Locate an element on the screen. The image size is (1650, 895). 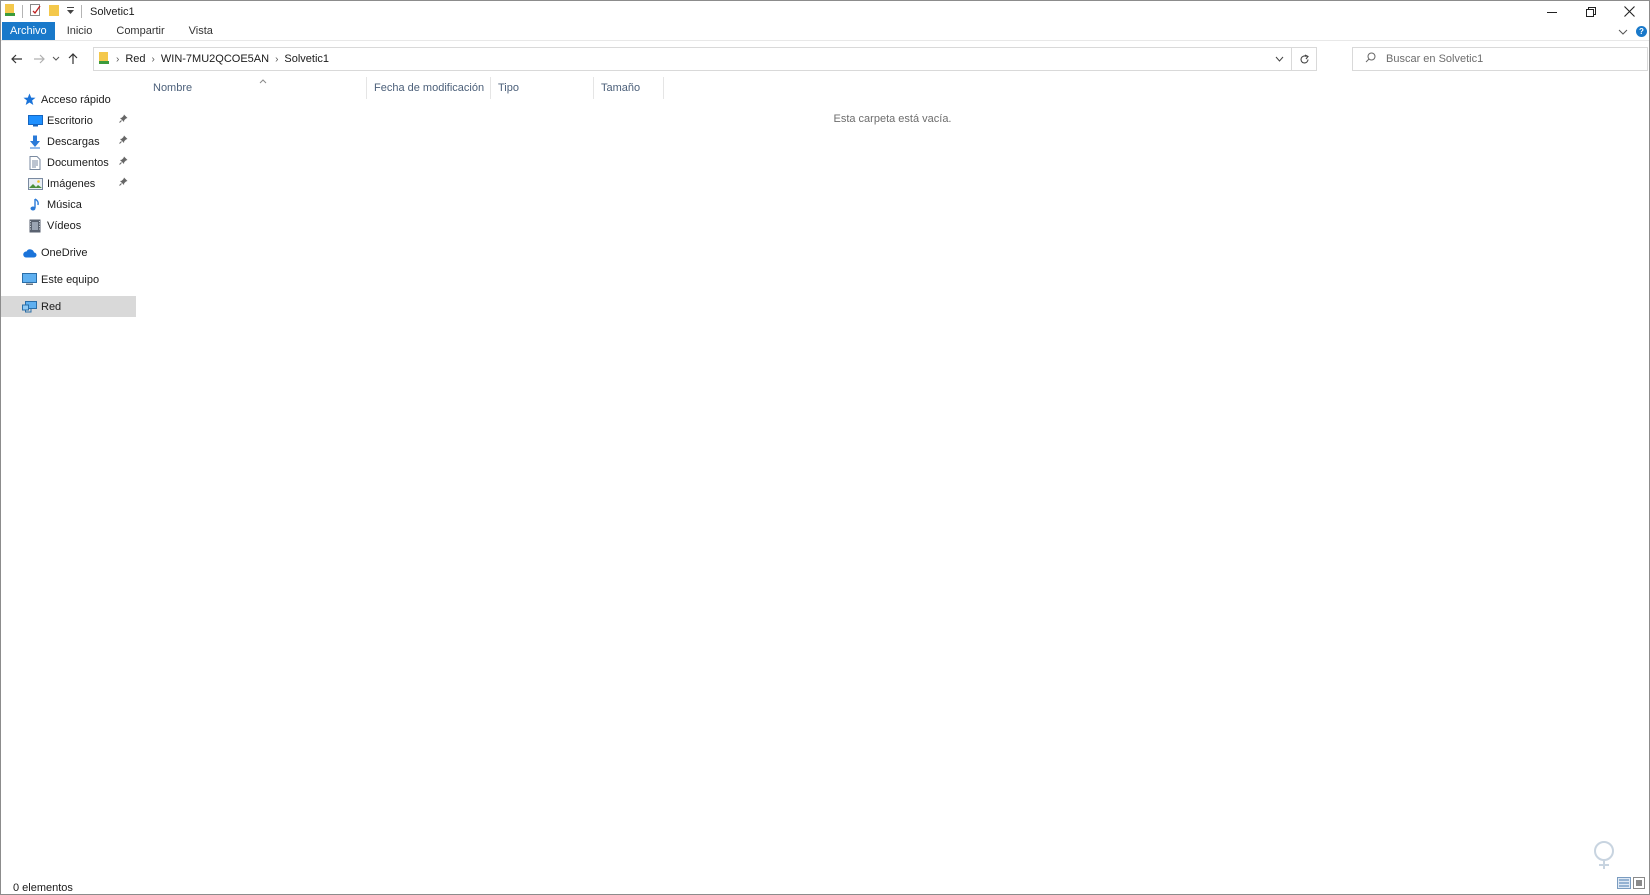
breadcrumb-current-folder: Solvetic1 is located at coordinates (306, 59).